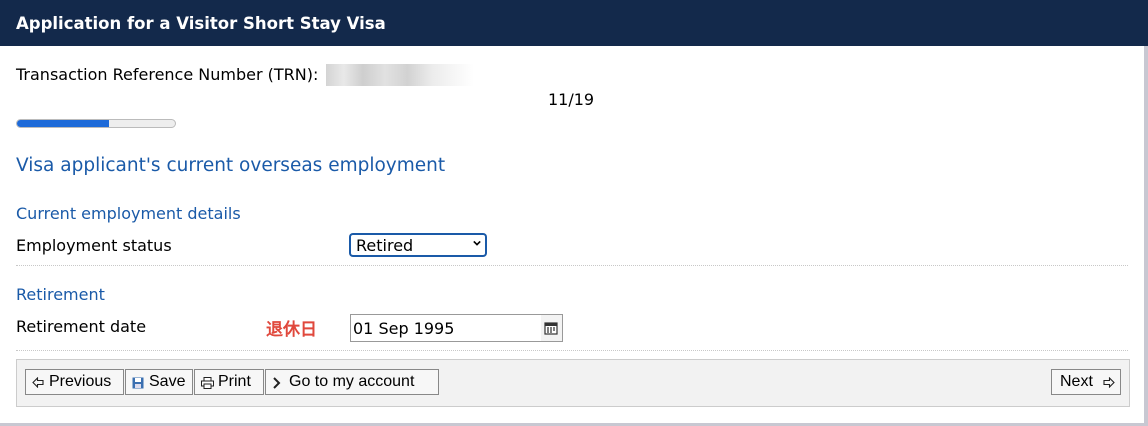  Describe the element at coordinates (477, 243) in the screenshot. I see `chevron-down-icon` at that location.